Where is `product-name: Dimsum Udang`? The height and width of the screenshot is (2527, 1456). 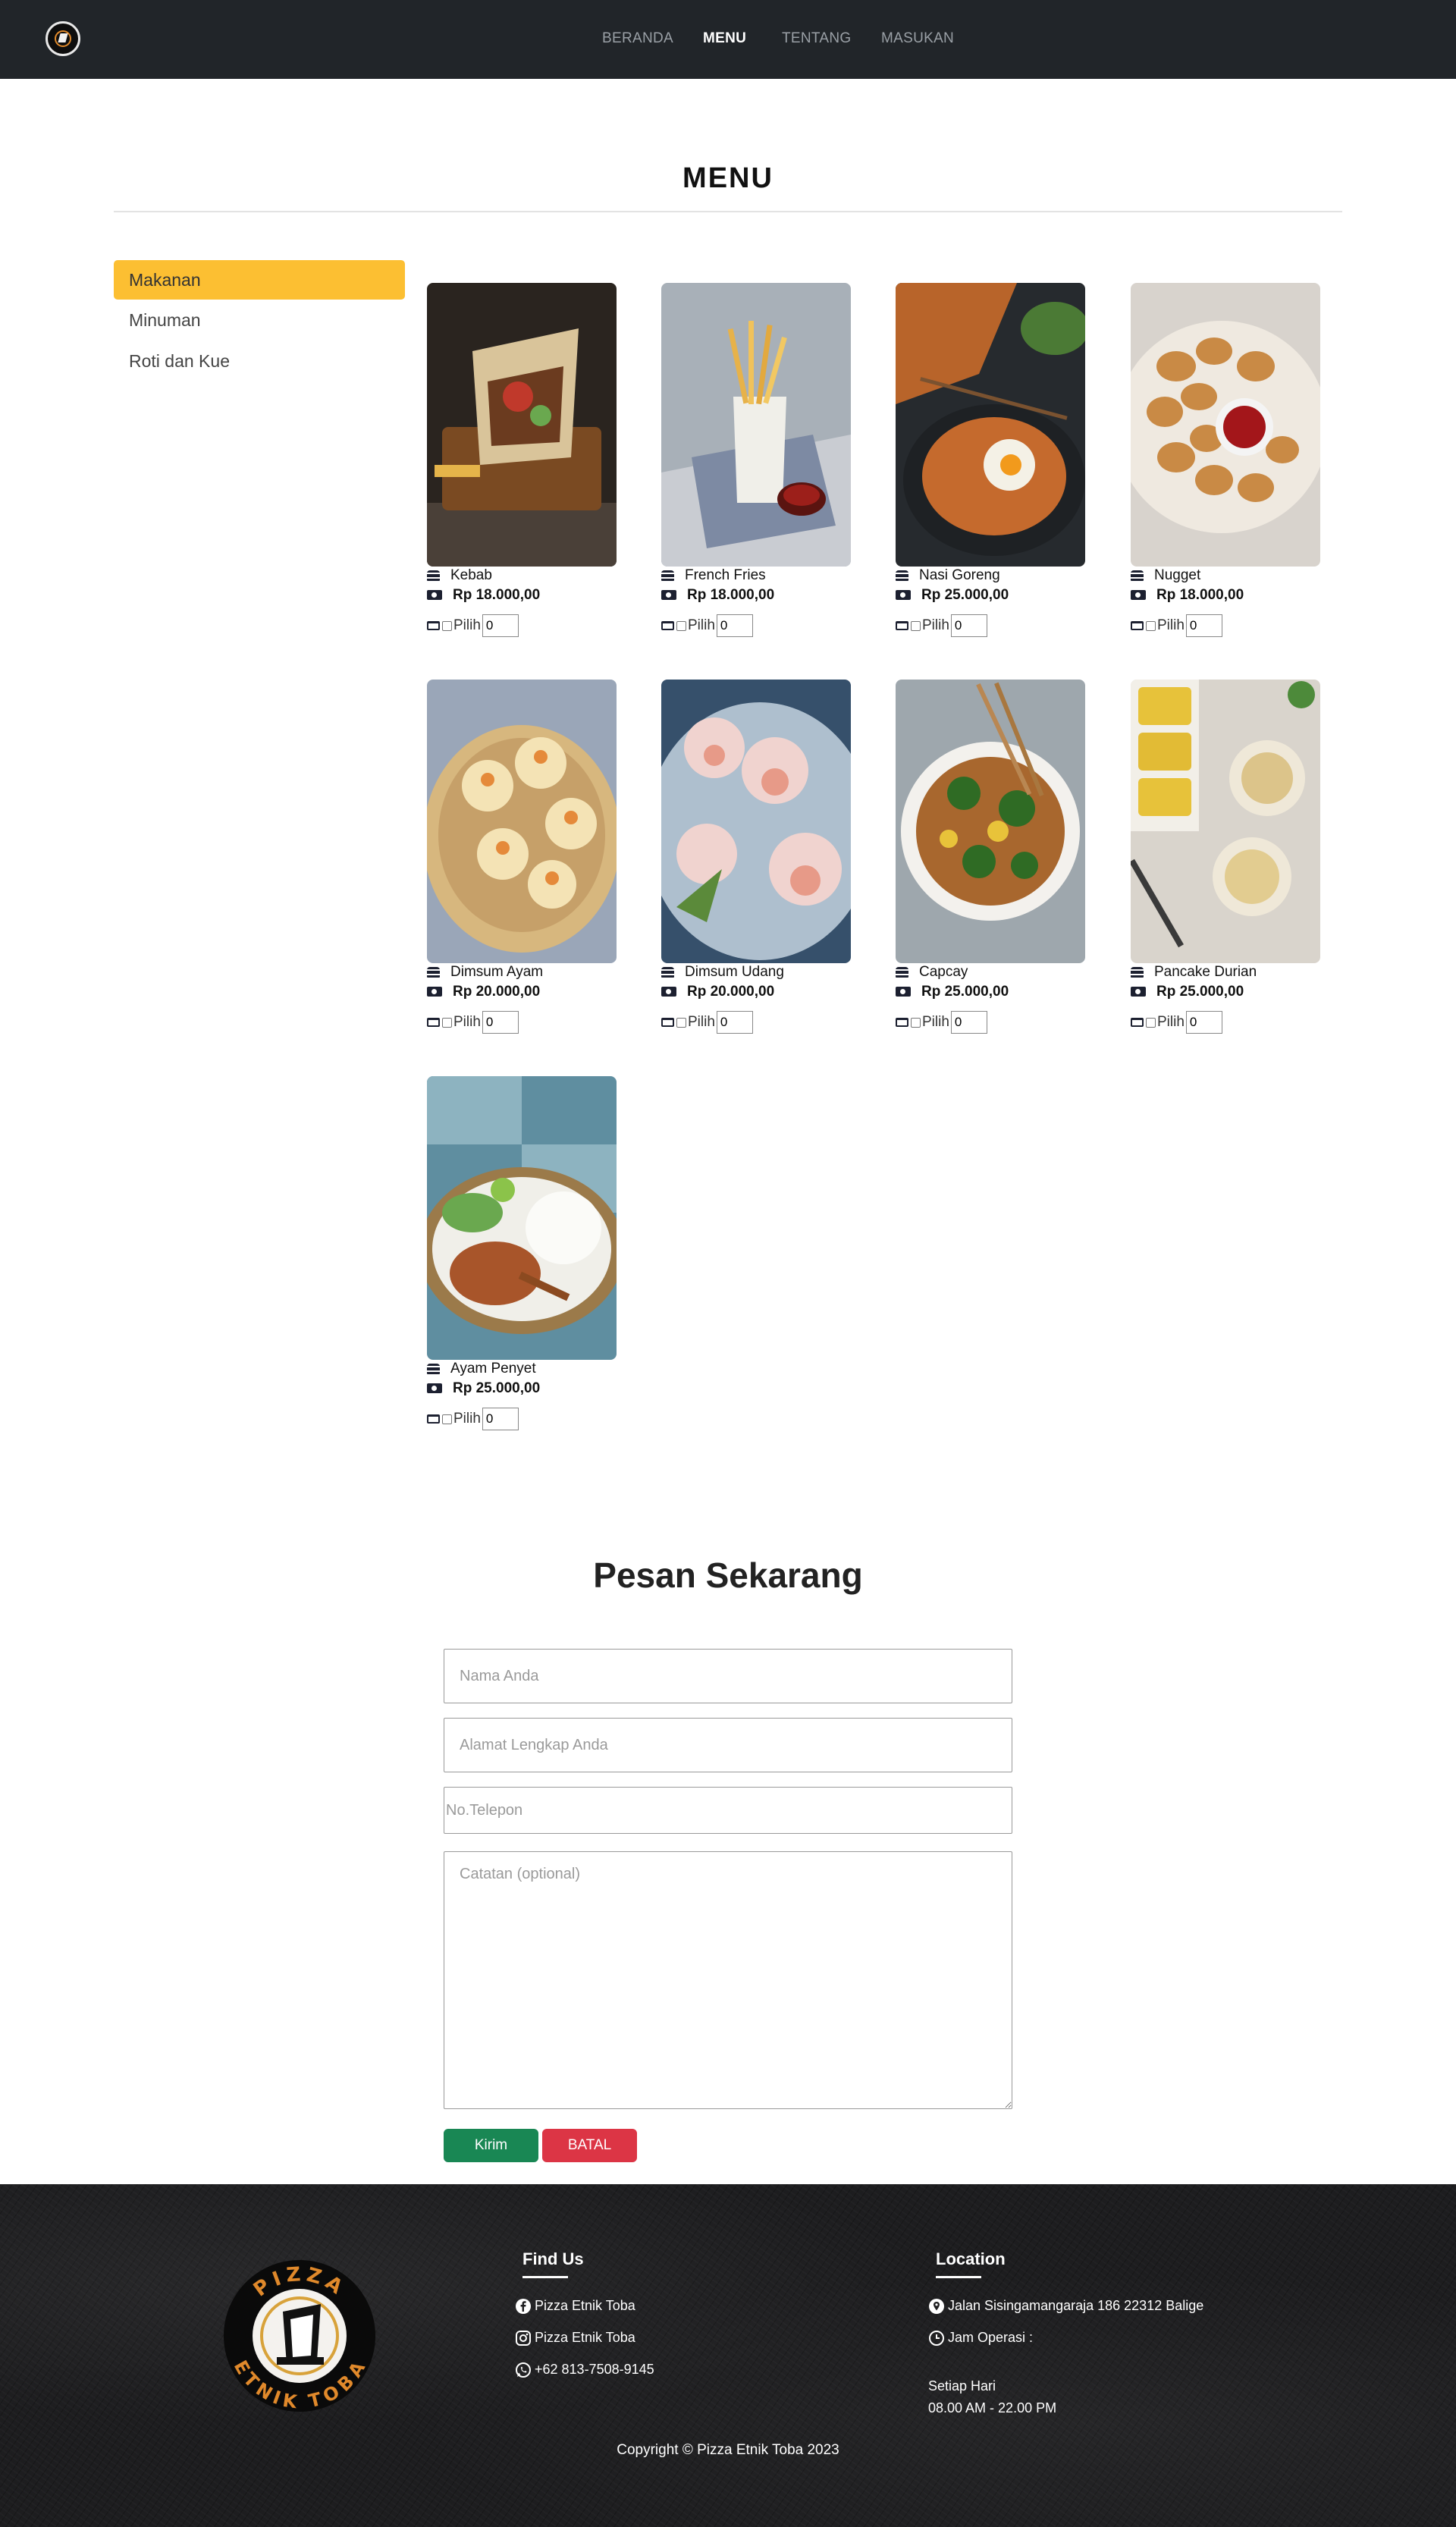
product-name: Dimsum Udang is located at coordinates (734, 972).